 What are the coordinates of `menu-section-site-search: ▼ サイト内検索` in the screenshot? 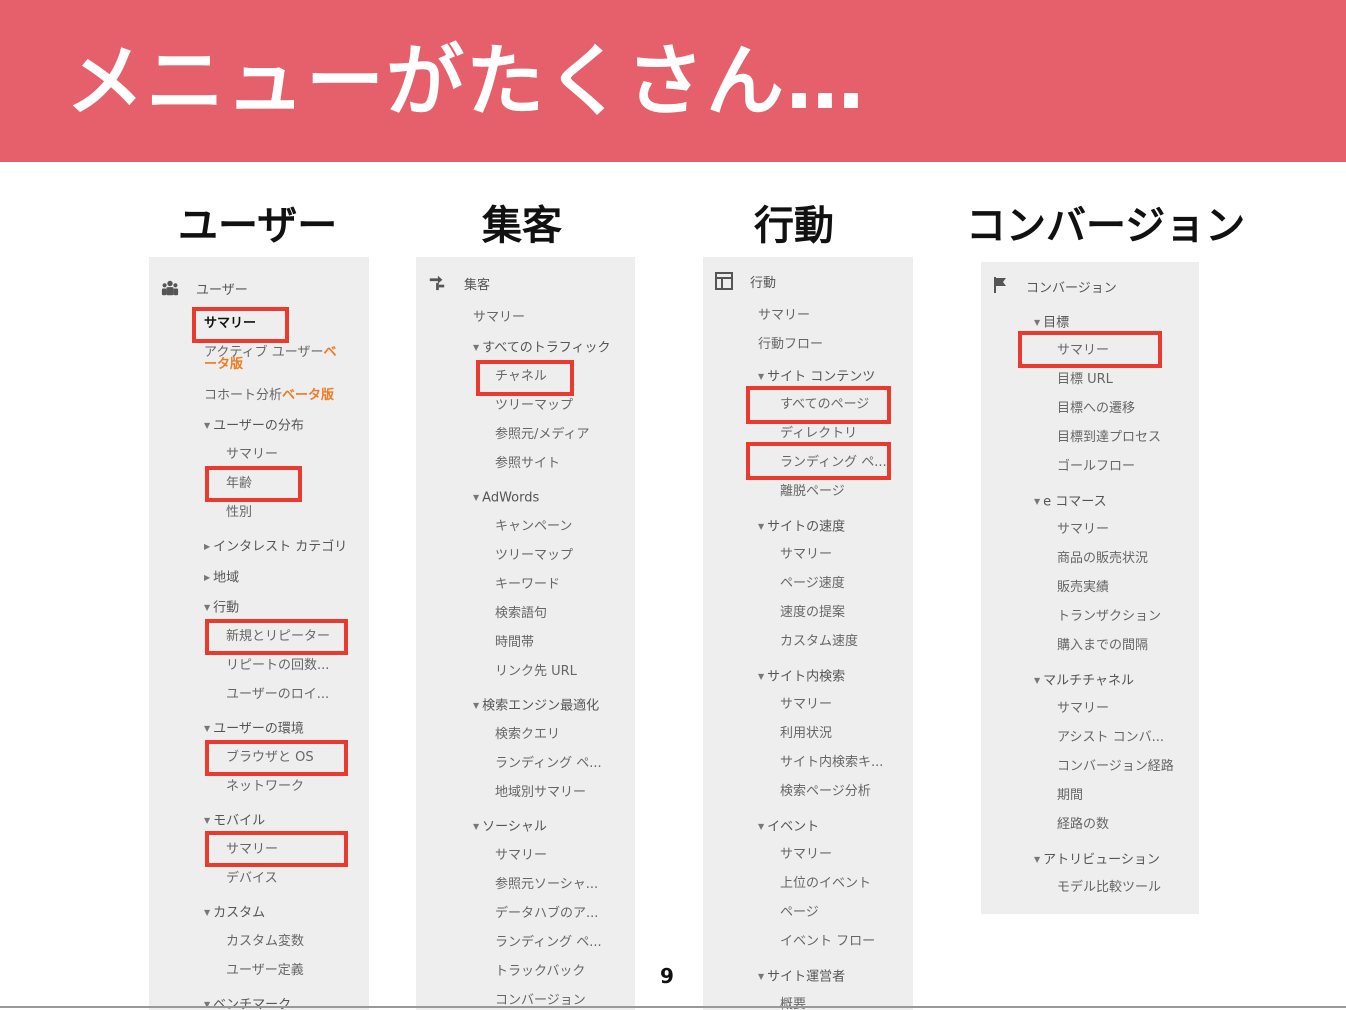 It's located at (801, 677).